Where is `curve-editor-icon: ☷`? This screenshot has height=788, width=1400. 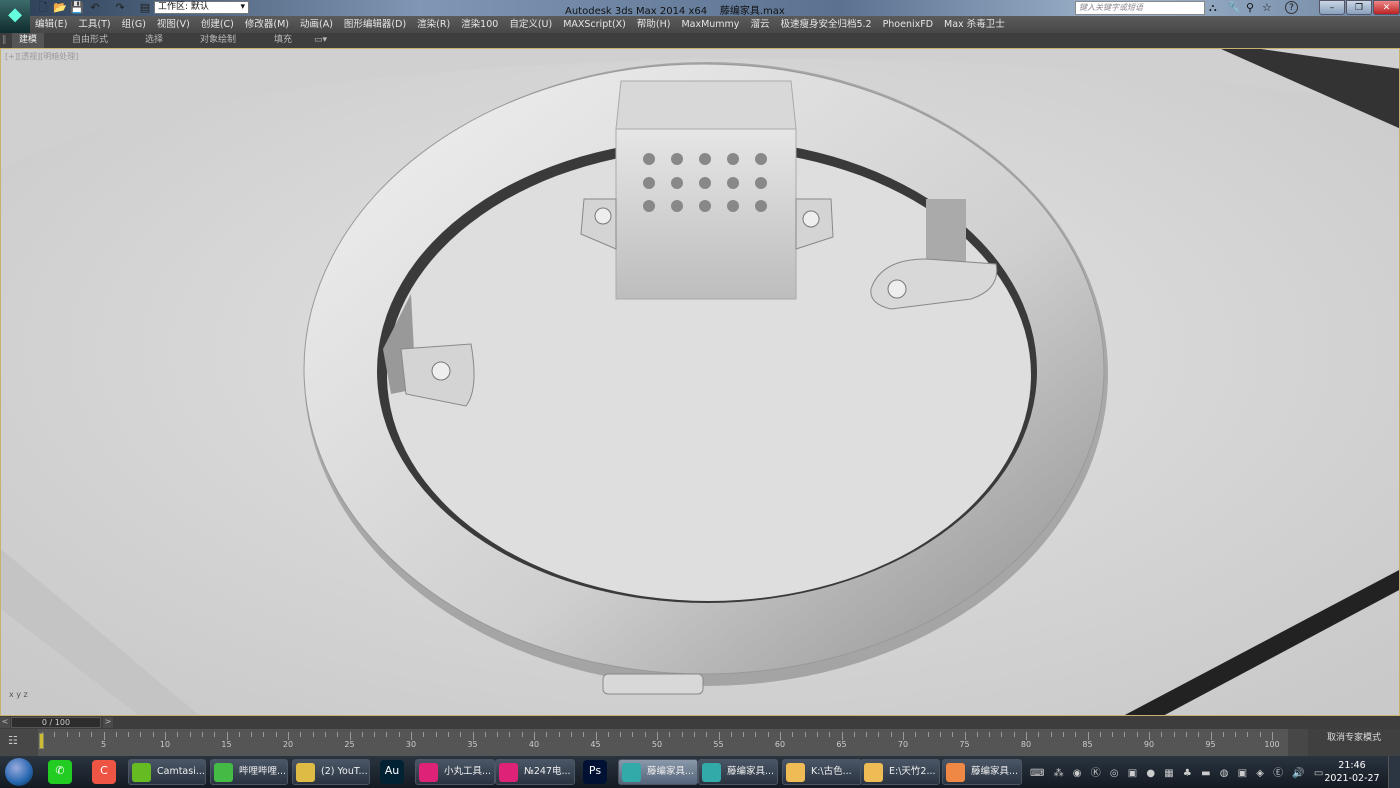
curve-editor-icon: ☷ is located at coordinates (13, 740).